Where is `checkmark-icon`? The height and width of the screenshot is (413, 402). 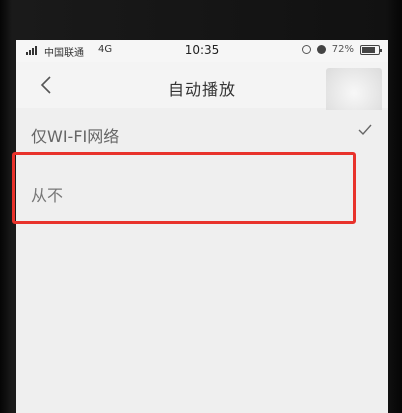 checkmark-icon is located at coordinates (365, 130).